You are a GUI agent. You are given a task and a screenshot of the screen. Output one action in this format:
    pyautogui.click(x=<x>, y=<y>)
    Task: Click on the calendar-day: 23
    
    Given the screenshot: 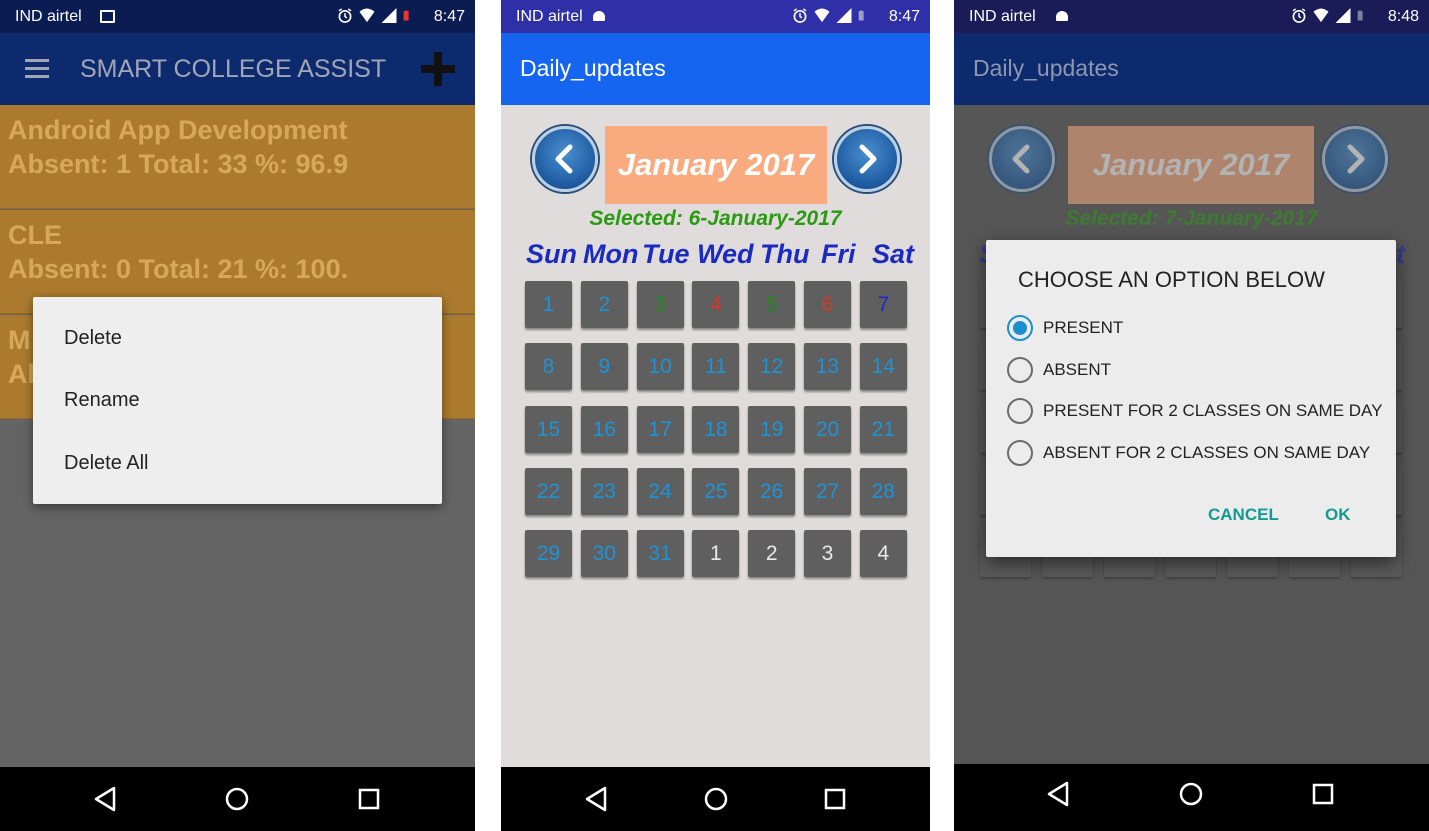 What is the action you would take?
    pyautogui.click(x=604, y=491)
    